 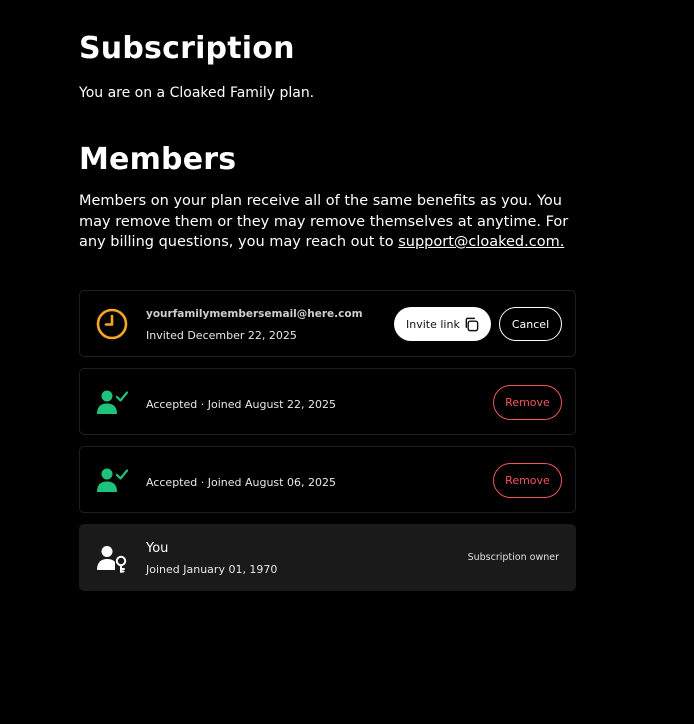 I want to click on invite-link-label: Invite link, so click(x=433, y=324).